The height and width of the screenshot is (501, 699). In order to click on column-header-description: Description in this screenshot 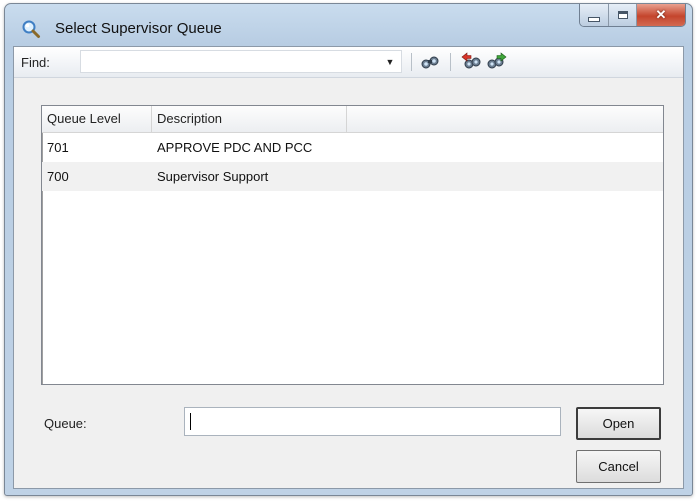, I will do `click(249, 119)`.